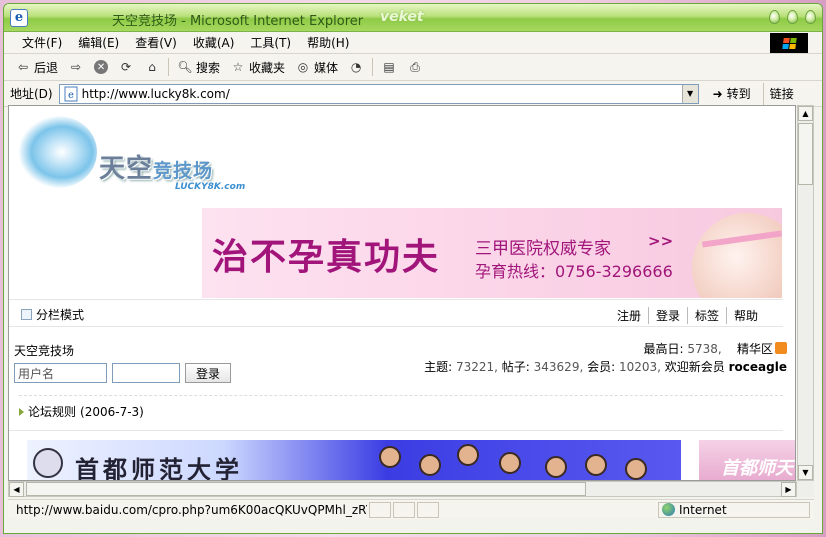  I want to click on minimize-button, so click(774, 17).